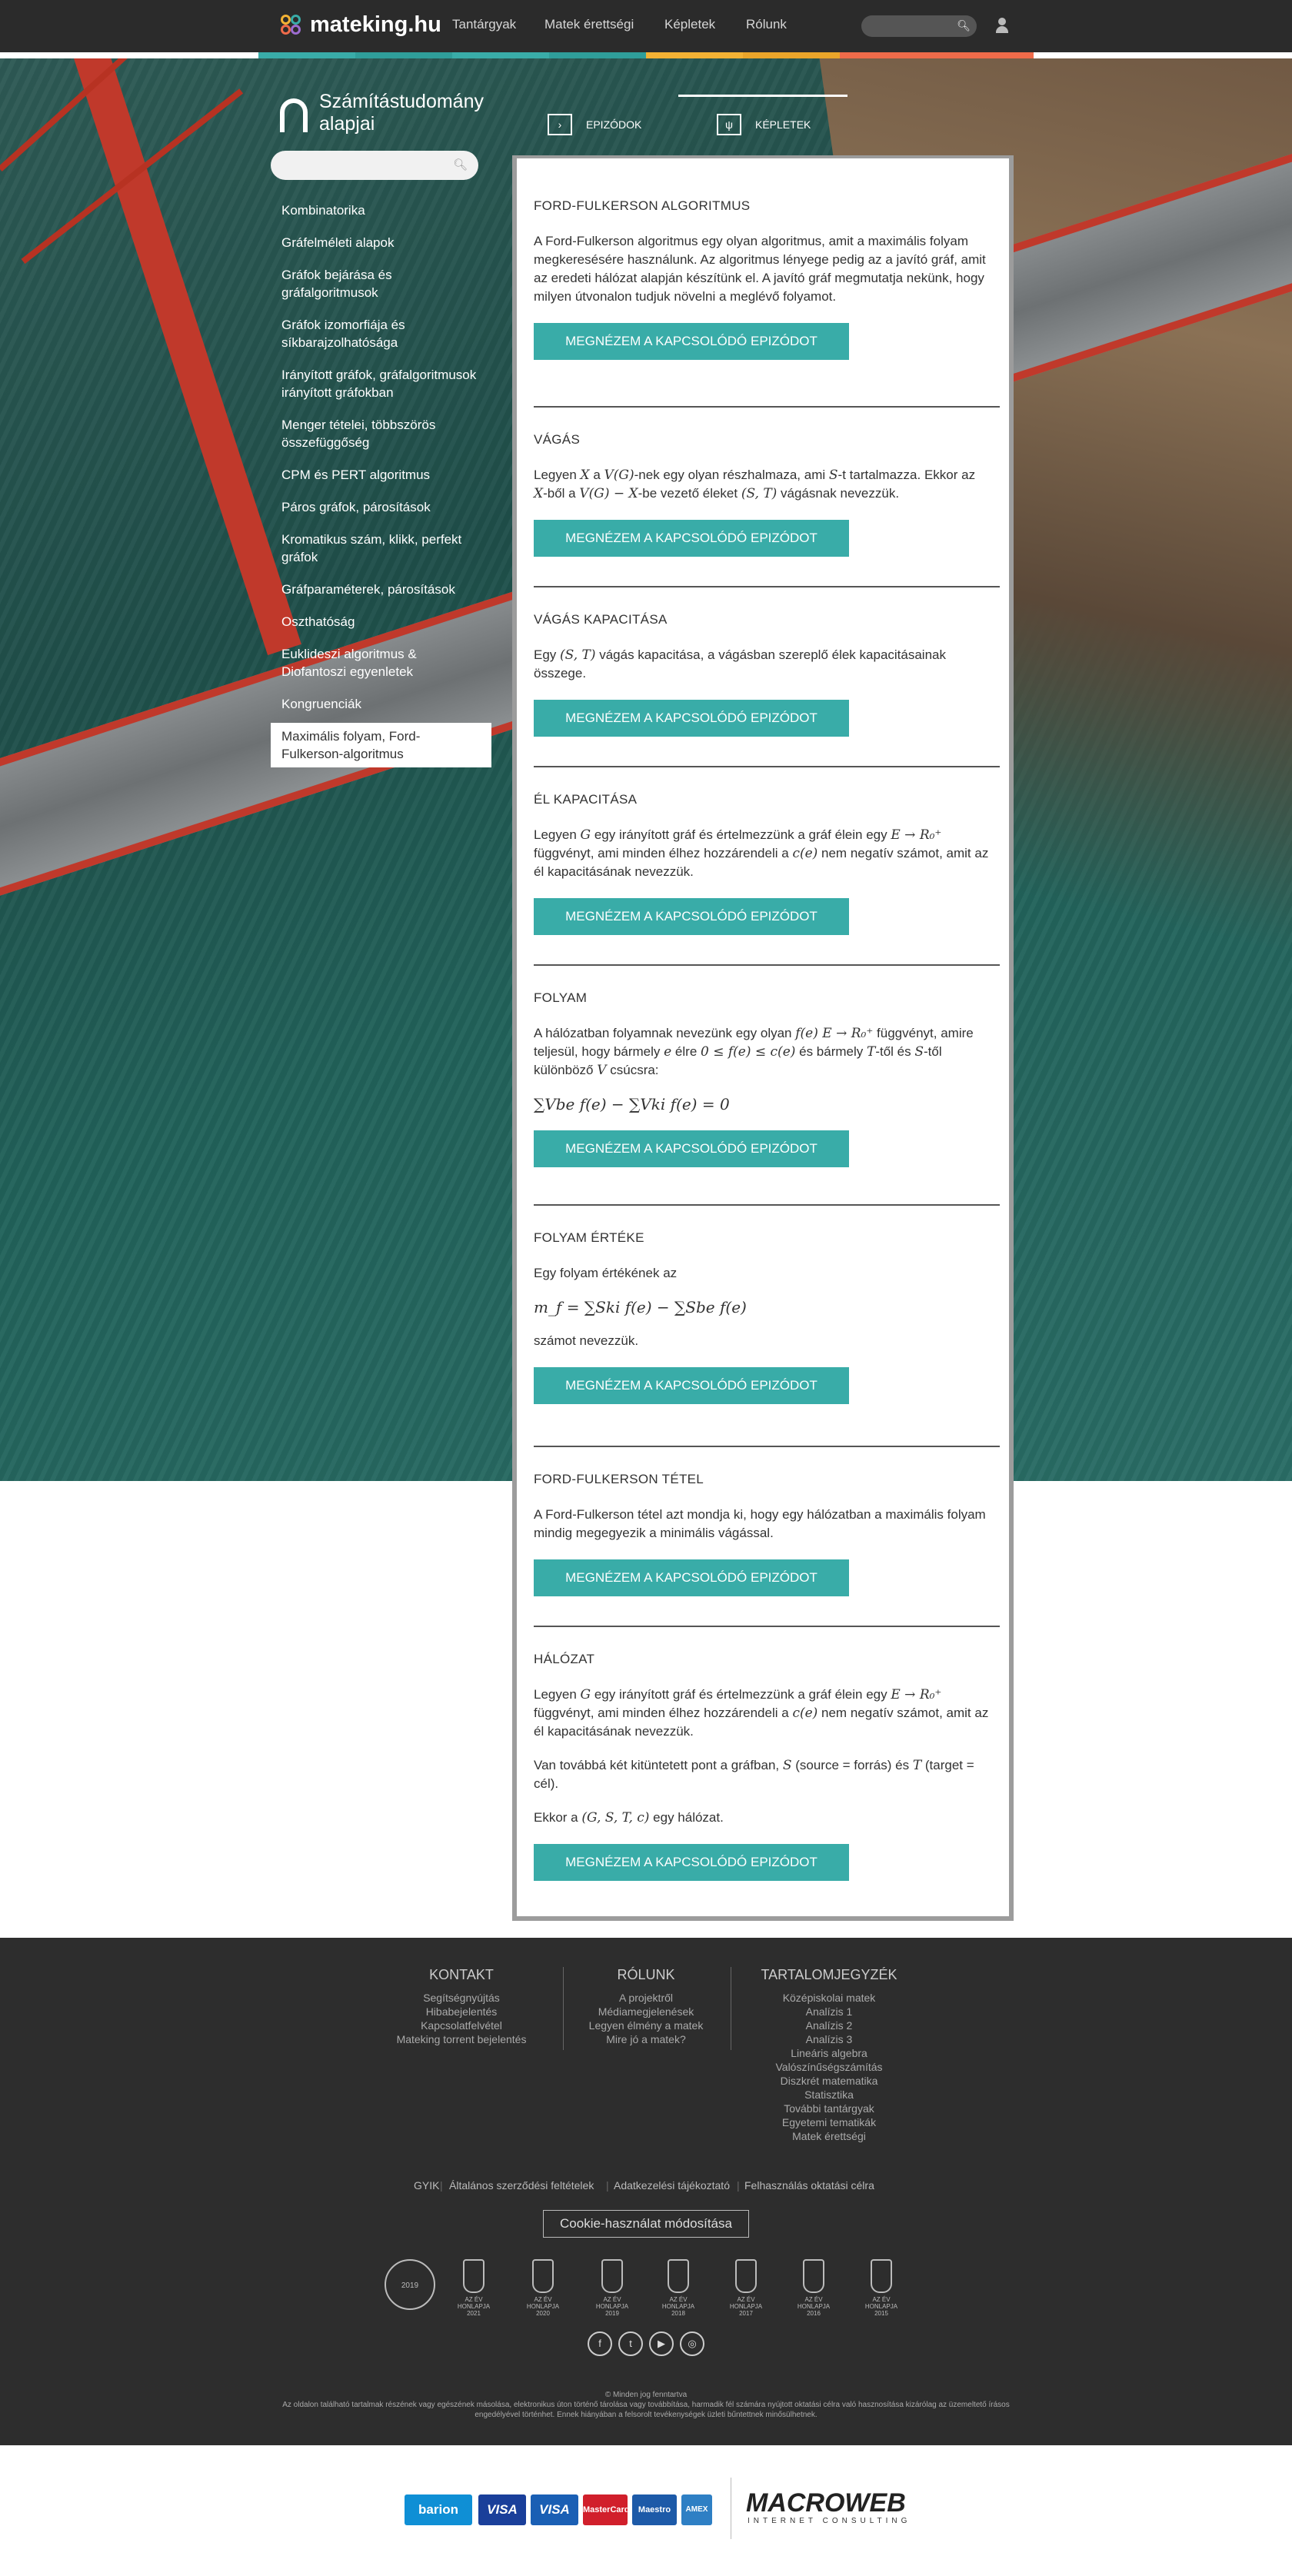 Image resolution: width=1292 pixels, height=2576 pixels. What do you see at coordinates (381, 589) in the screenshot?
I see `sidebar-item-grafparameterek: Gráfparaméterek, párosítások` at bounding box center [381, 589].